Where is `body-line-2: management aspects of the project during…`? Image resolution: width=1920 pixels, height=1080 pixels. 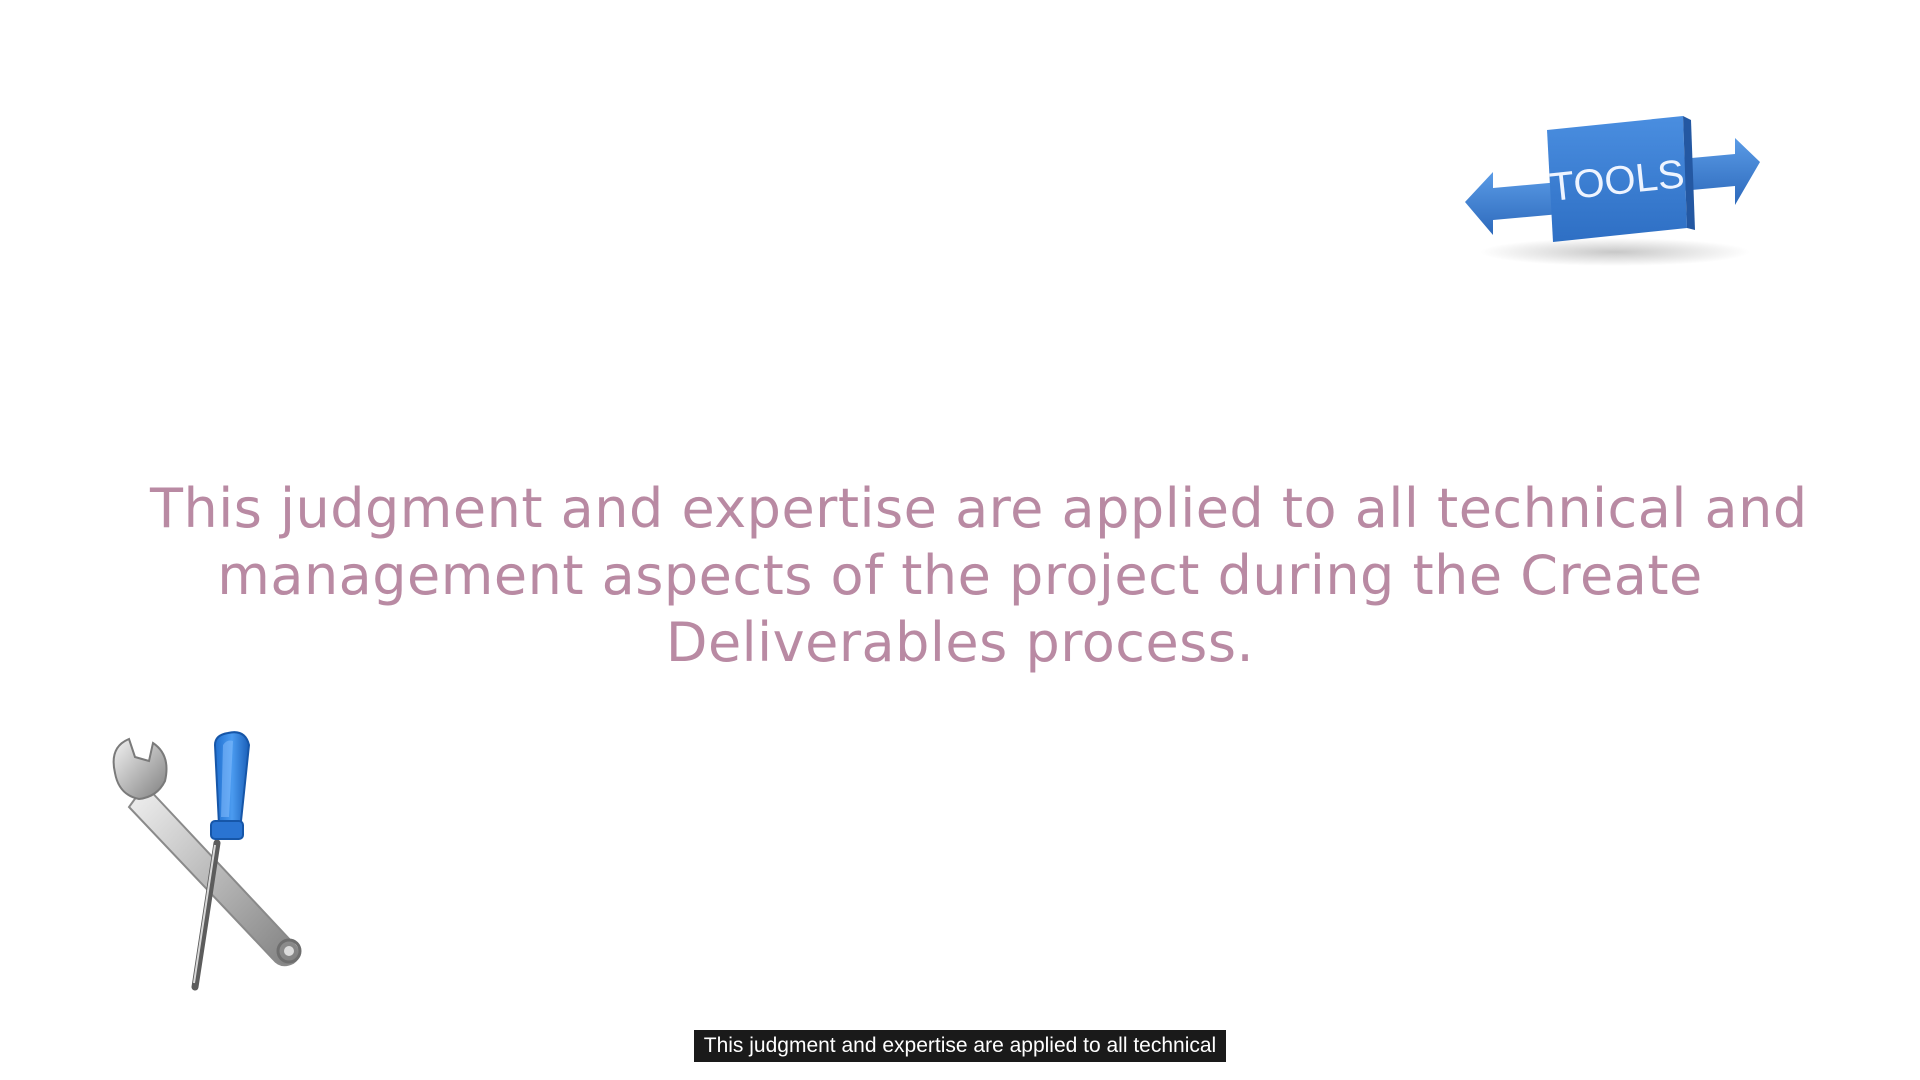
body-line-2: management aspects of the project during… is located at coordinates (960, 575).